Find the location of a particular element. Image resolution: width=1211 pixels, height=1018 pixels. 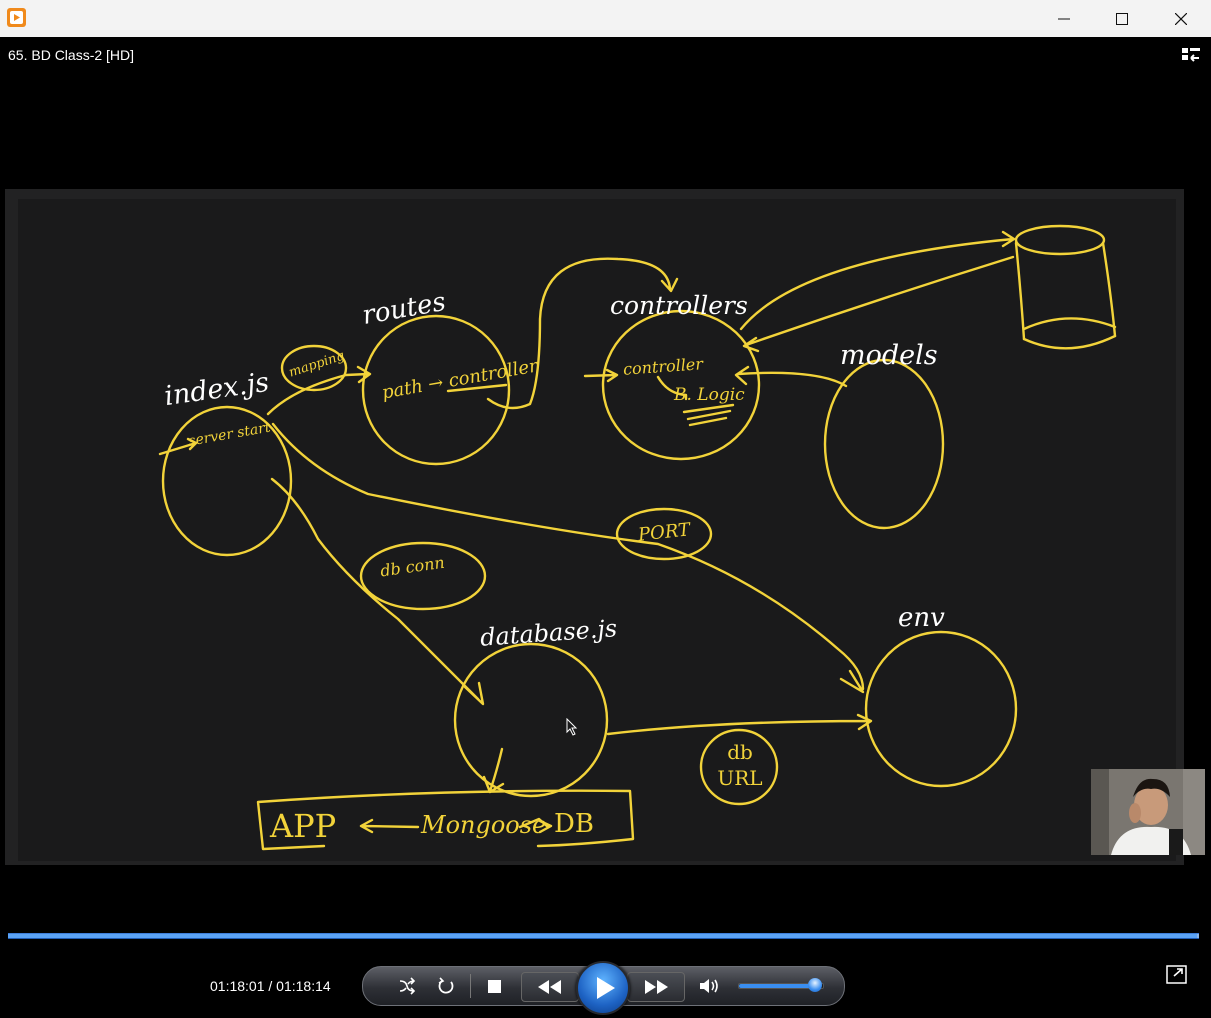

label-db: DB is located at coordinates (574, 824).